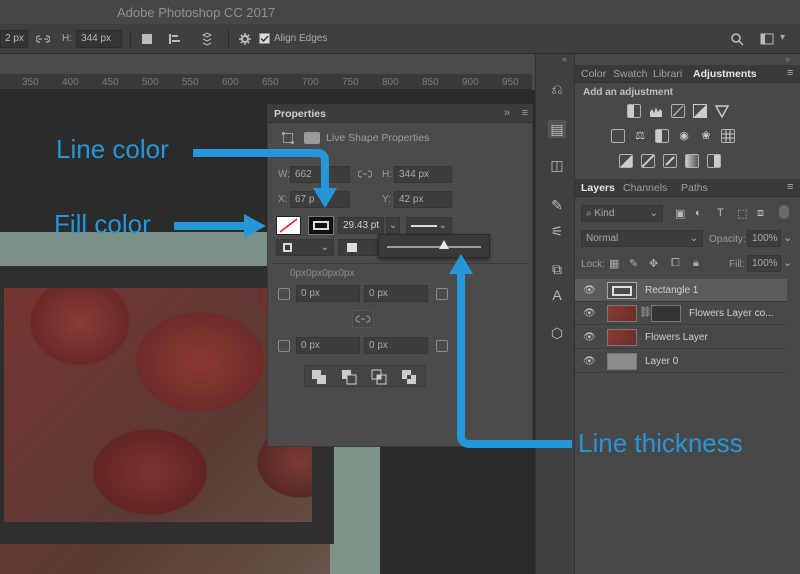 Image resolution: width=800 pixels, height=574 pixels. What do you see at coordinates (112, 149) in the screenshot?
I see `line-color-annotation: Line color` at bounding box center [112, 149].